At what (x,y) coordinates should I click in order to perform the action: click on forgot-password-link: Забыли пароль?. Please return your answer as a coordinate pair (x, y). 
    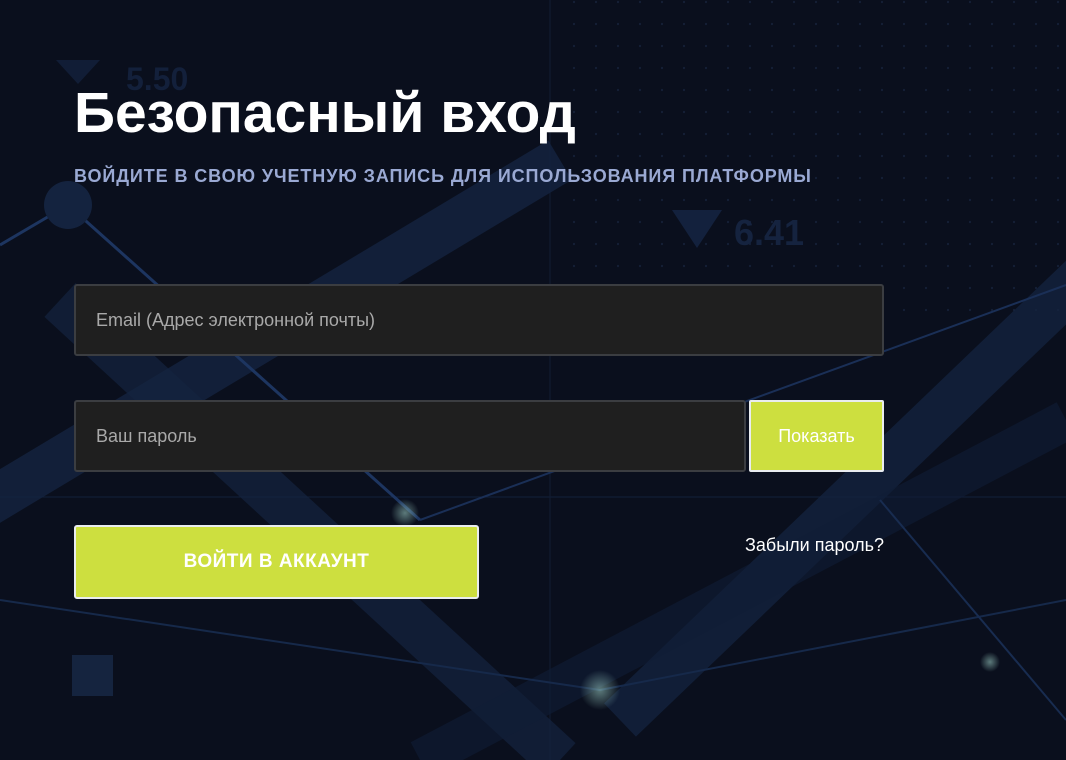
    Looking at the image, I should click on (814, 545).